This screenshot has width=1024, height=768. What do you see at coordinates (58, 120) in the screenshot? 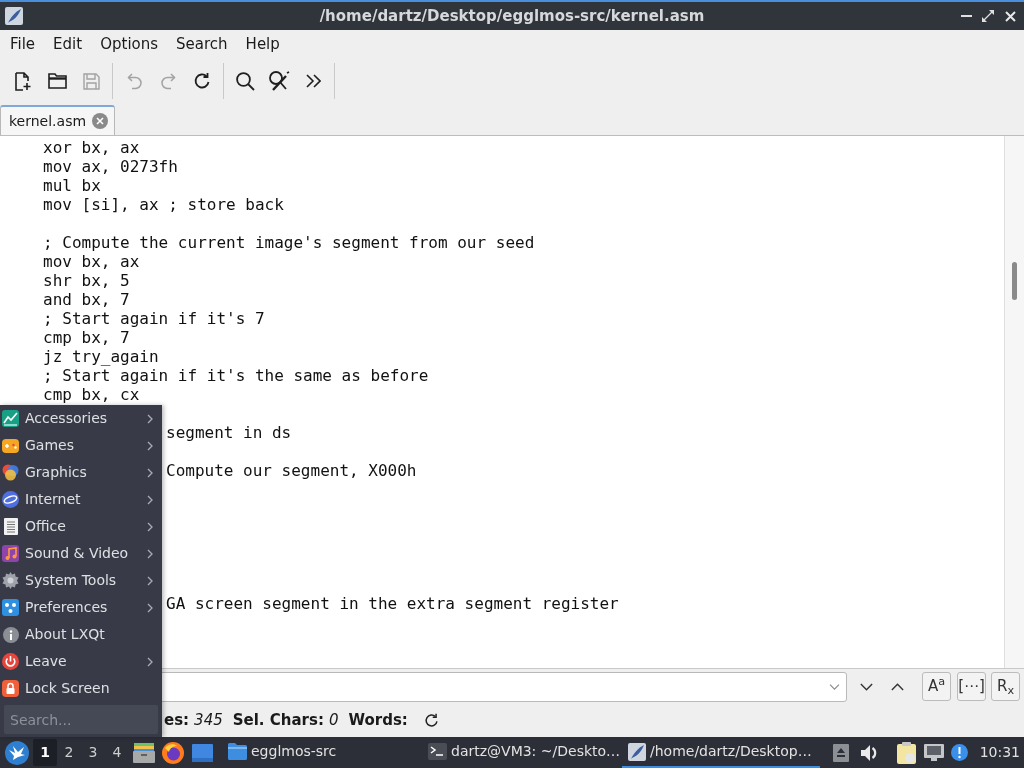
I see `tab: kernel.asm` at bounding box center [58, 120].